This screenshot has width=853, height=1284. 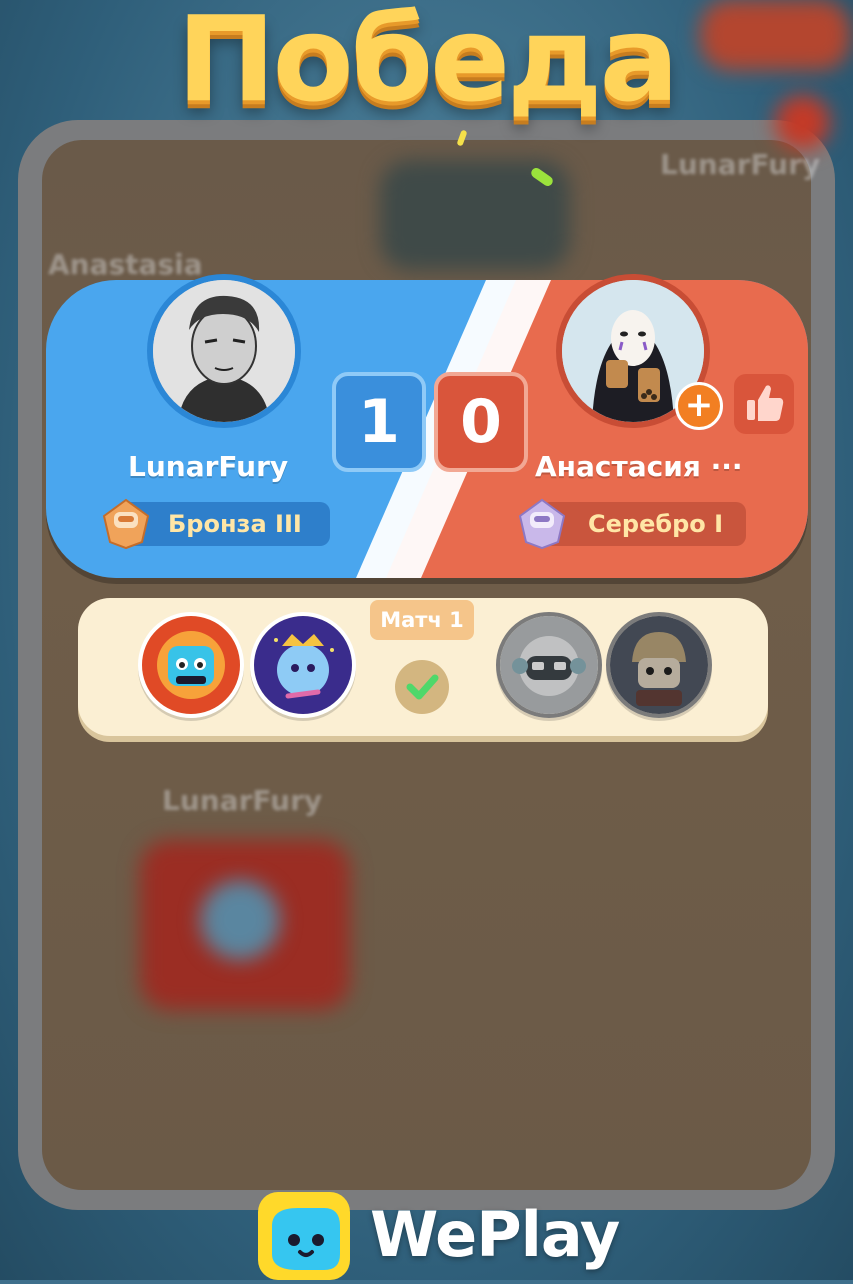 What do you see at coordinates (643, 524) in the screenshot?
I see `player-right-rank: Серебро I` at bounding box center [643, 524].